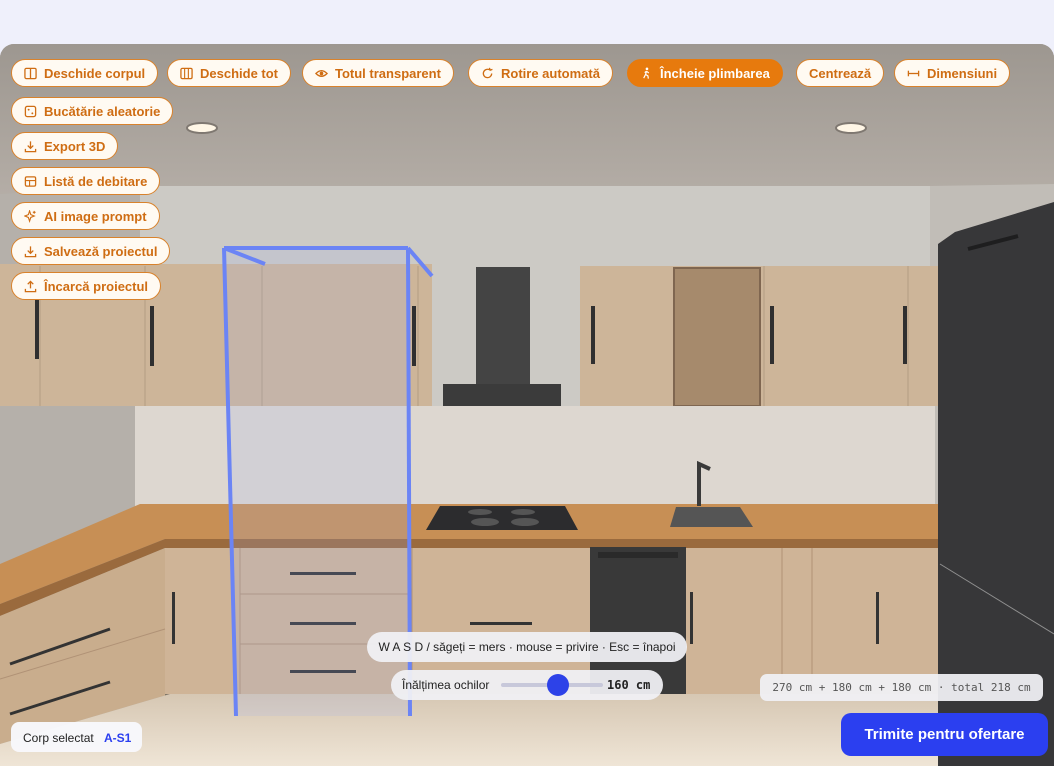  I want to click on dimensions-summary: 270 cm + 180 cm + 180 cm · total 218 cm, so click(901, 687).